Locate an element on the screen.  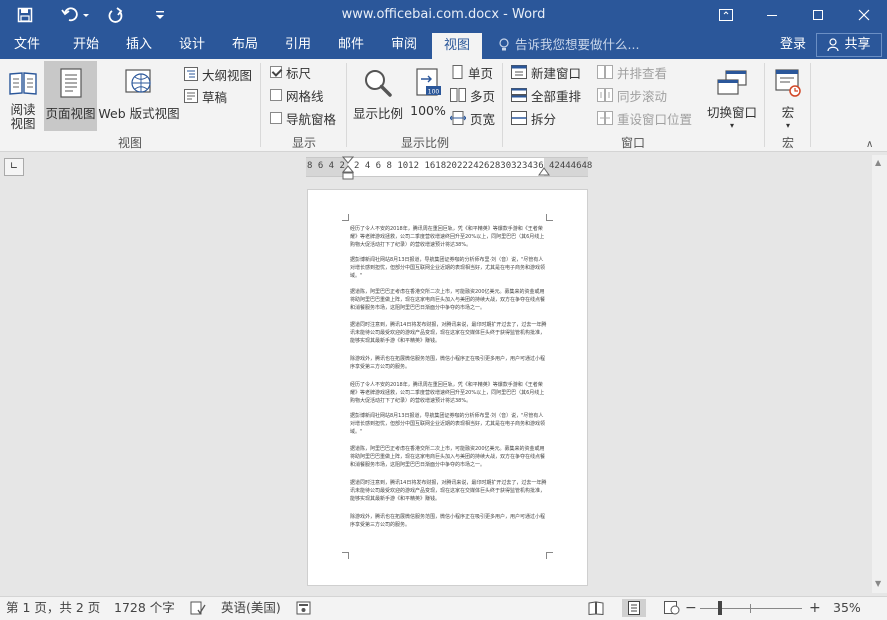
switch-windows-button: 切换窗口 ▾ is located at coordinates (732, 97).